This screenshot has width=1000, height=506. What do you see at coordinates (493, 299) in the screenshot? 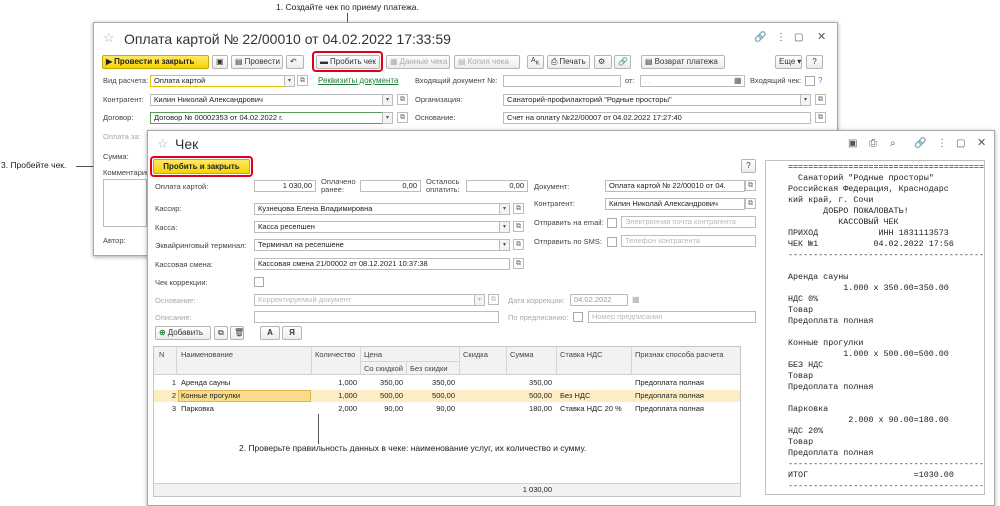
I see `check-basis-open: ⧉` at bounding box center [493, 299].